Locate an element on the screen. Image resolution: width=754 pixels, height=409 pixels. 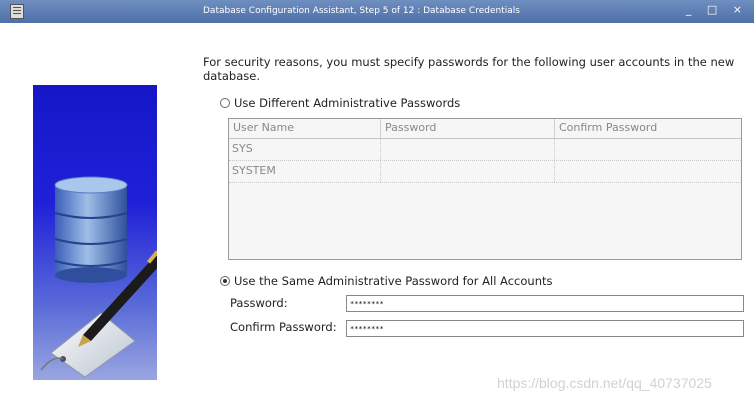
confirm-password-input: ******** is located at coordinates (545, 328).